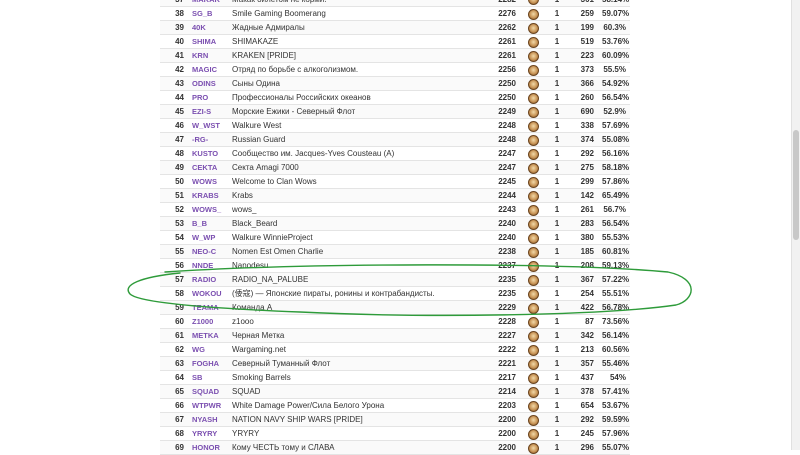  I want to click on rank-cell: 52, so click(174, 210).